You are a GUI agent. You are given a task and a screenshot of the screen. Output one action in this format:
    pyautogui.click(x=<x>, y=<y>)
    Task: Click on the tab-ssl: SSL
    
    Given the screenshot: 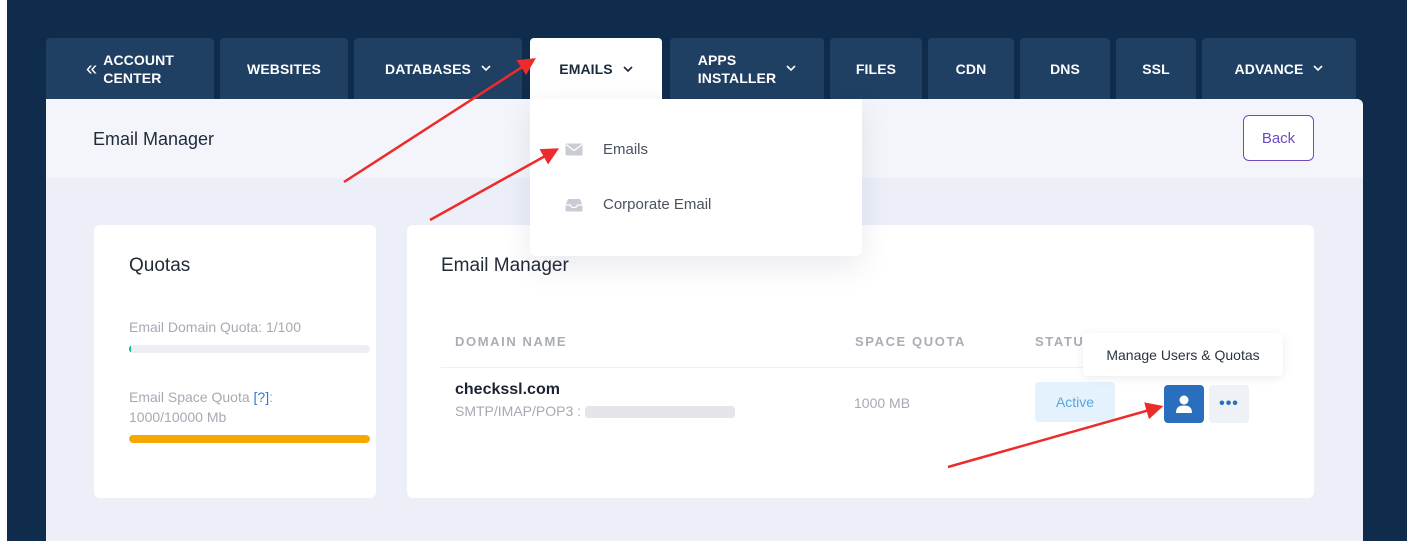 What is the action you would take?
    pyautogui.click(x=1156, y=68)
    